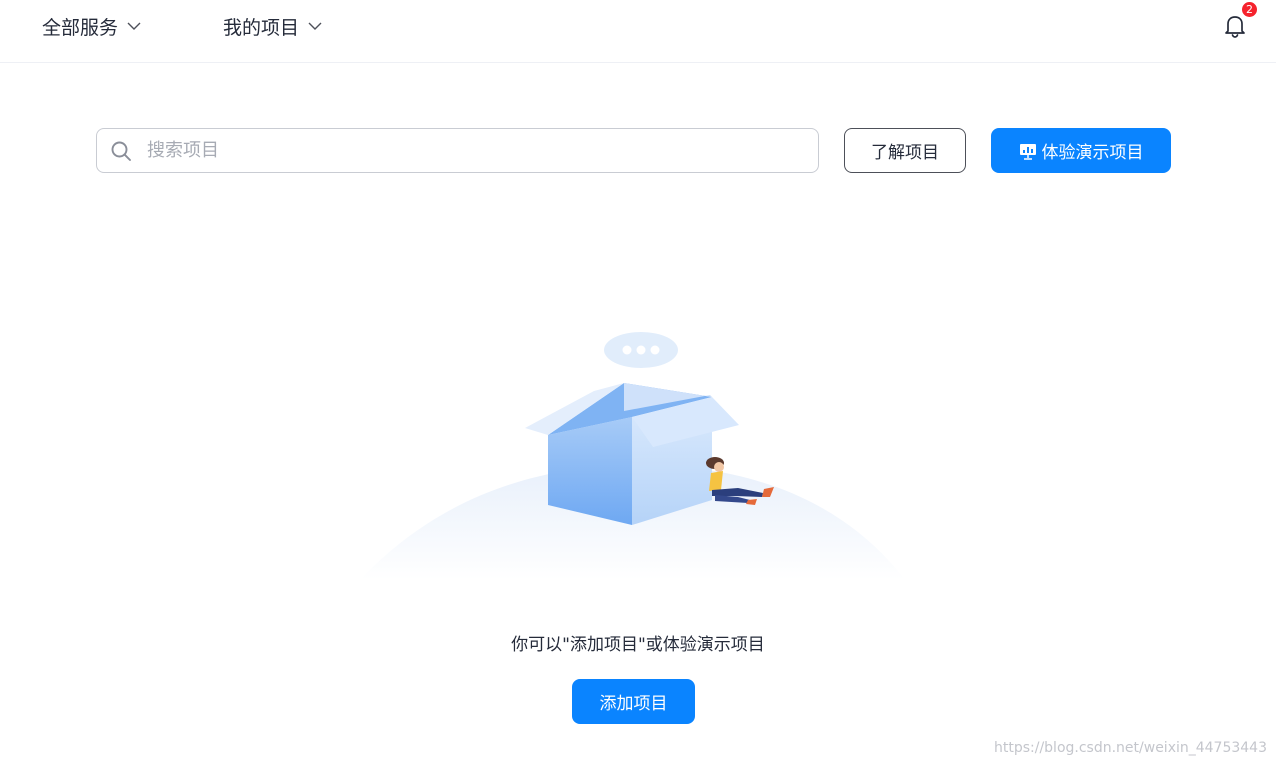  What do you see at coordinates (1235, 27) in the screenshot?
I see `bell-icon` at bounding box center [1235, 27].